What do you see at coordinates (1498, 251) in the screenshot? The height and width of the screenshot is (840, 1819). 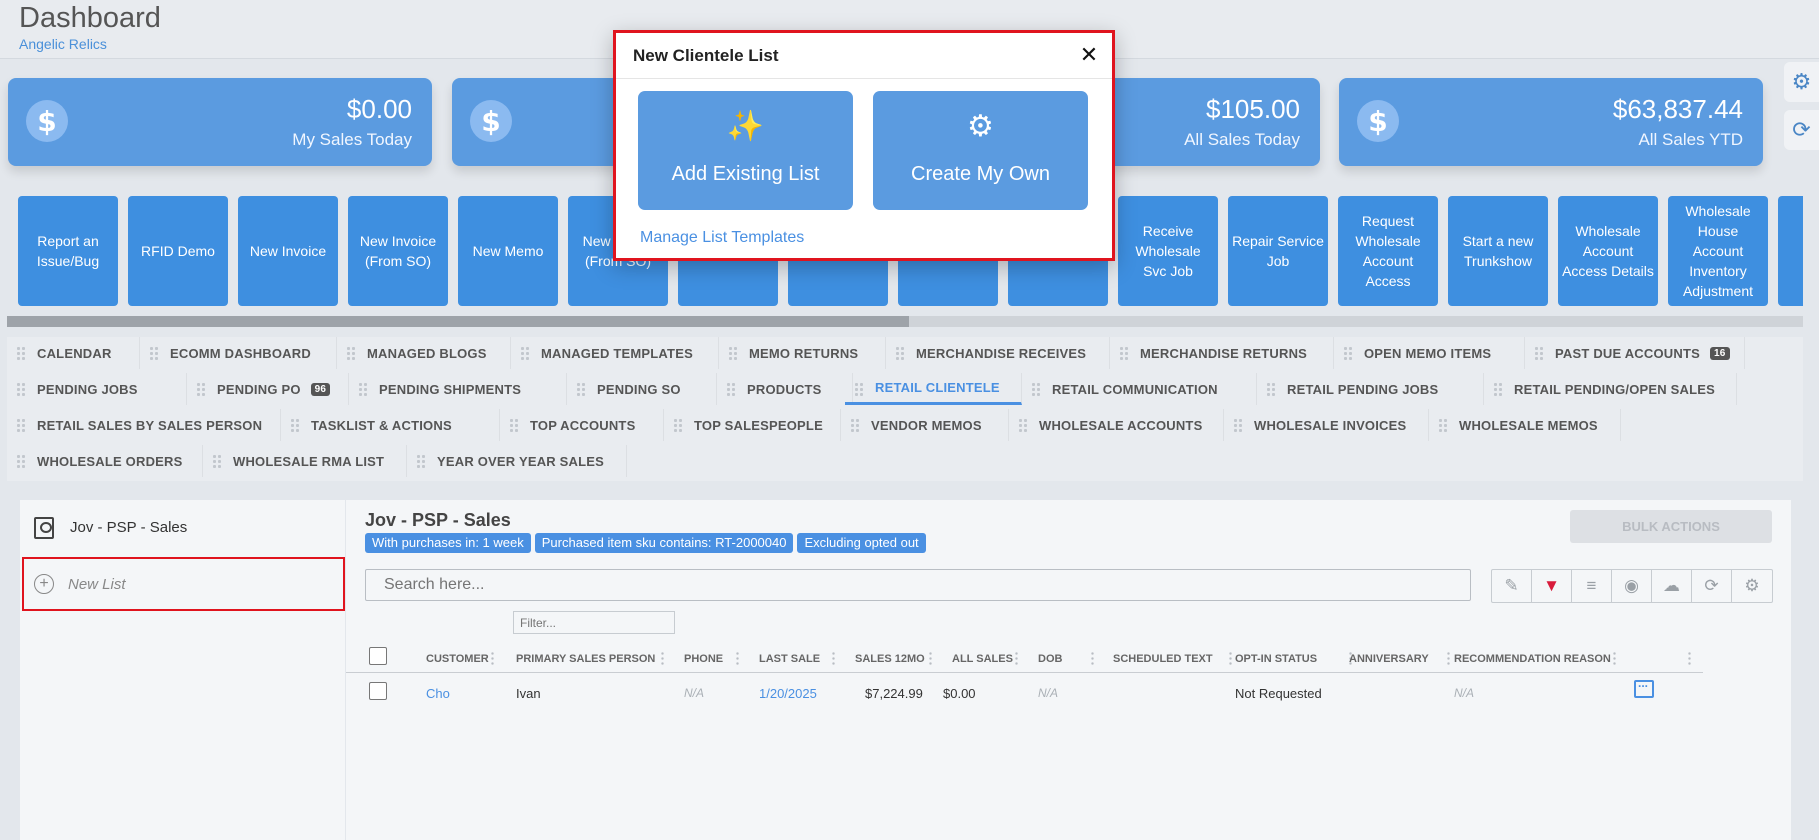 I see `tile-start-trunkshow: Start a new Trunkshow` at bounding box center [1498, 251].